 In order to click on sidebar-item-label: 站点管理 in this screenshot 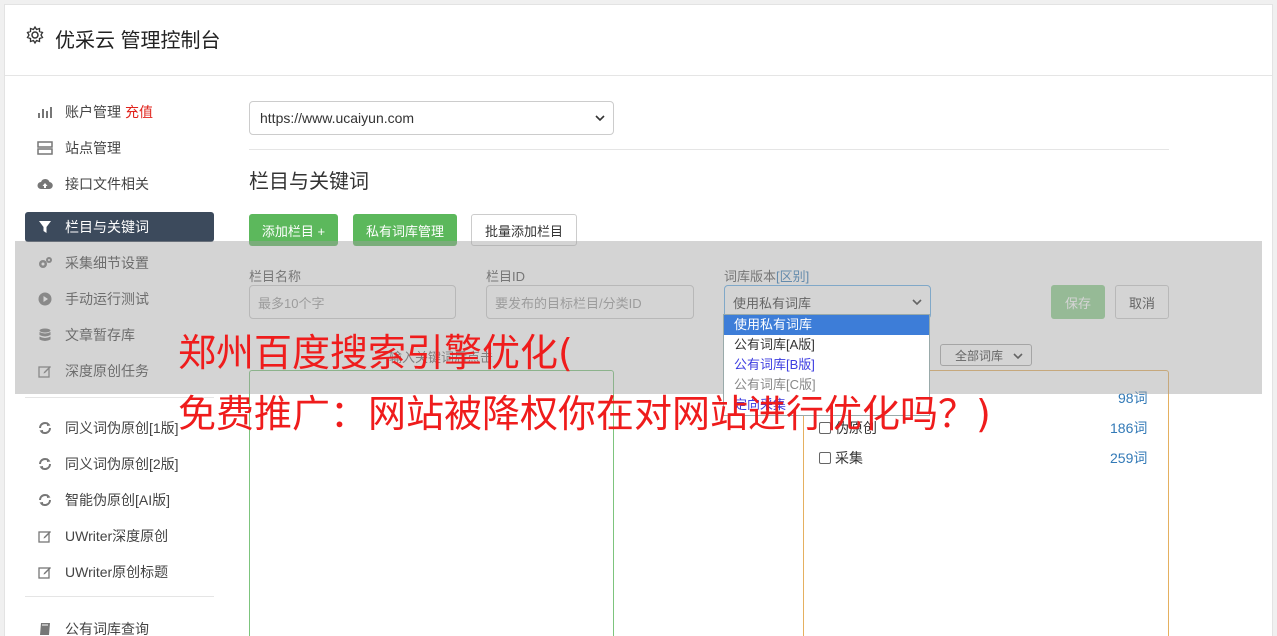, I will do `click(93, 148)`.